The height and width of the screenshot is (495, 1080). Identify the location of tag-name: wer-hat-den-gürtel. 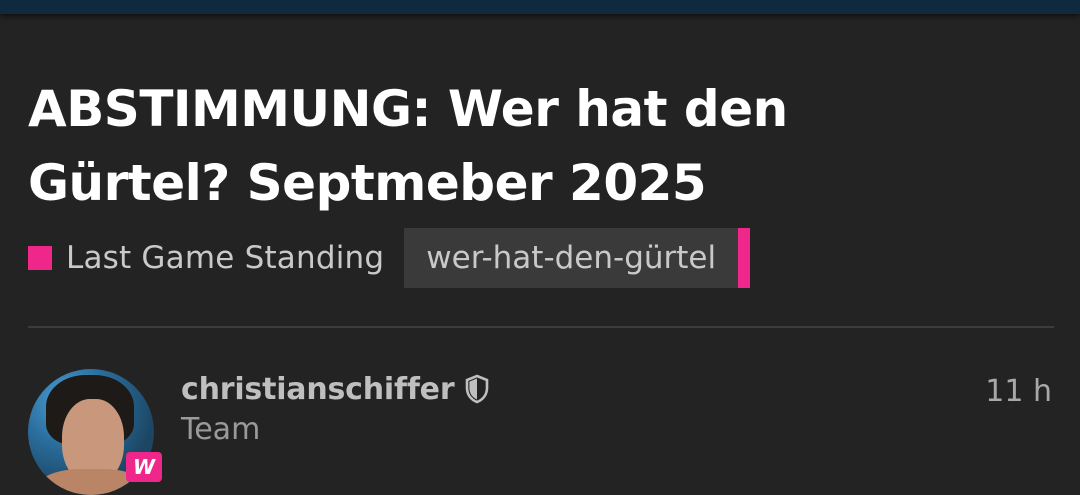
(571, 258).